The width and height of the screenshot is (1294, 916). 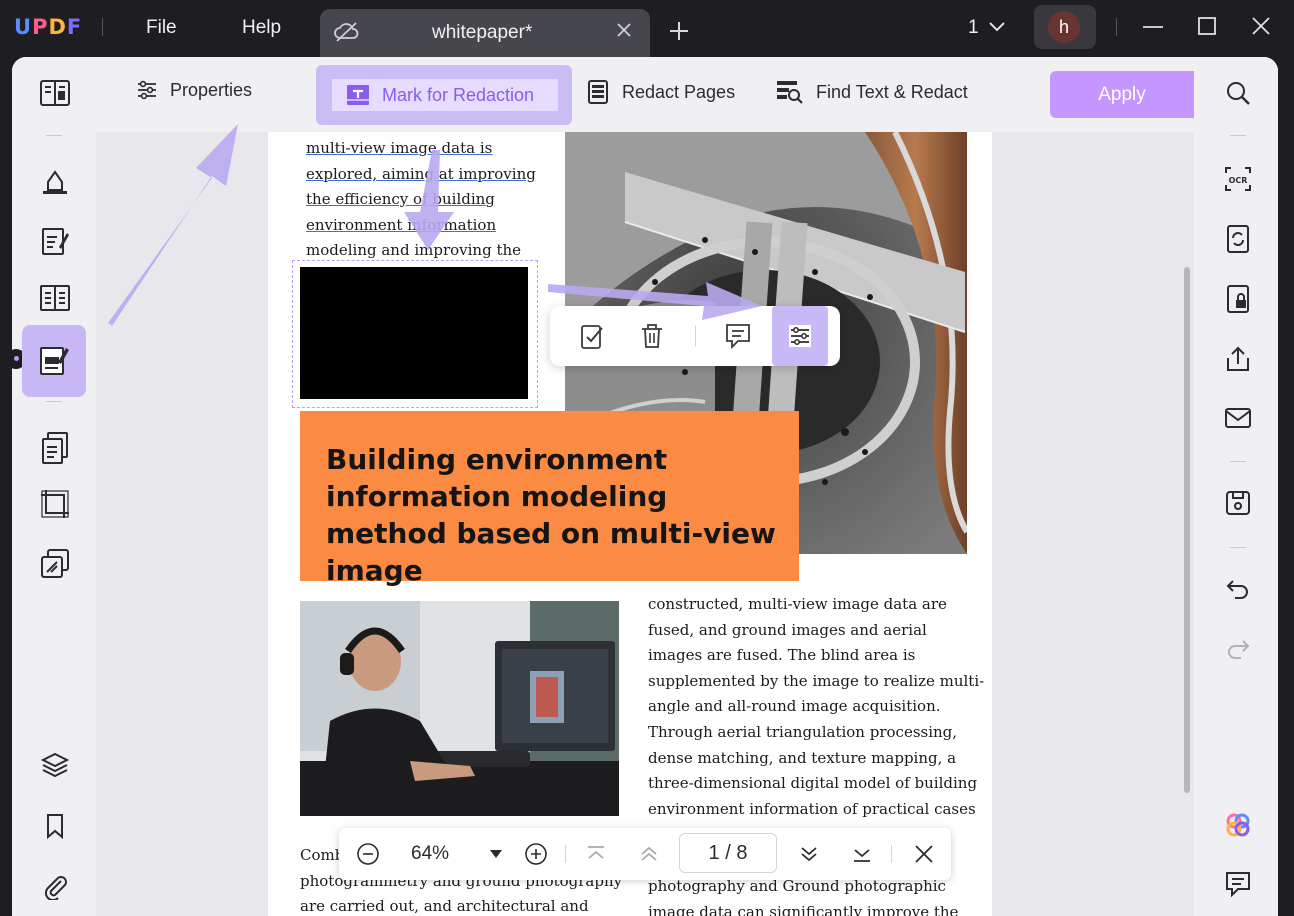 I want to click on stamp-icon, so click(x=55, y=564).